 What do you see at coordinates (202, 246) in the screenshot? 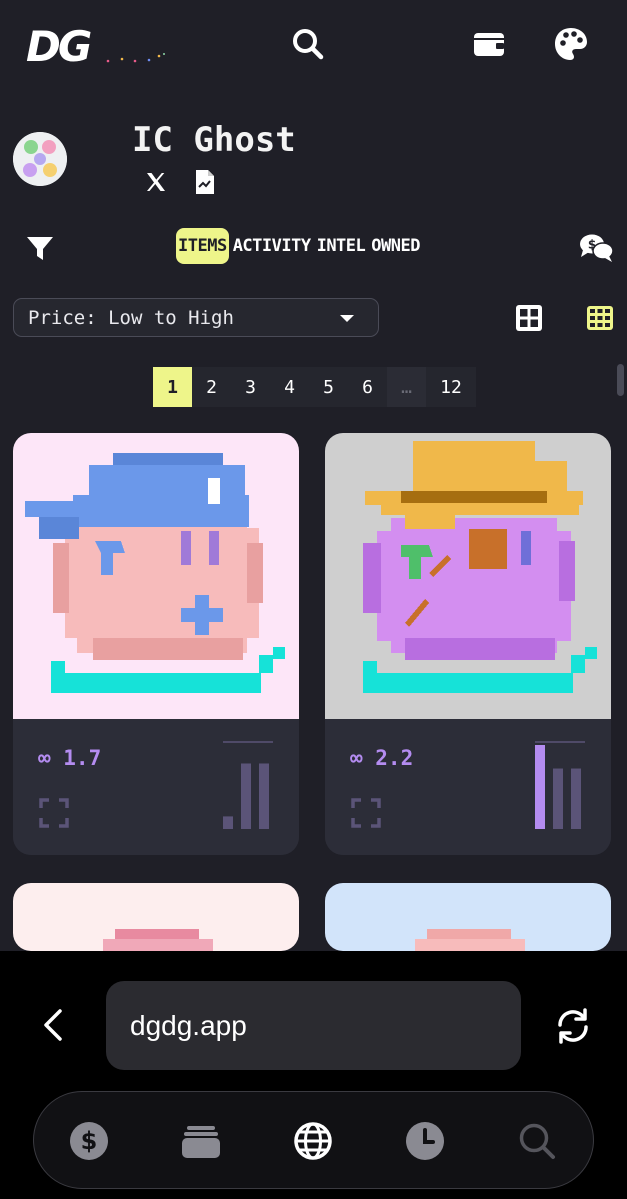
I see `tab-items: ITEMS` at bounding box center [202, 246].